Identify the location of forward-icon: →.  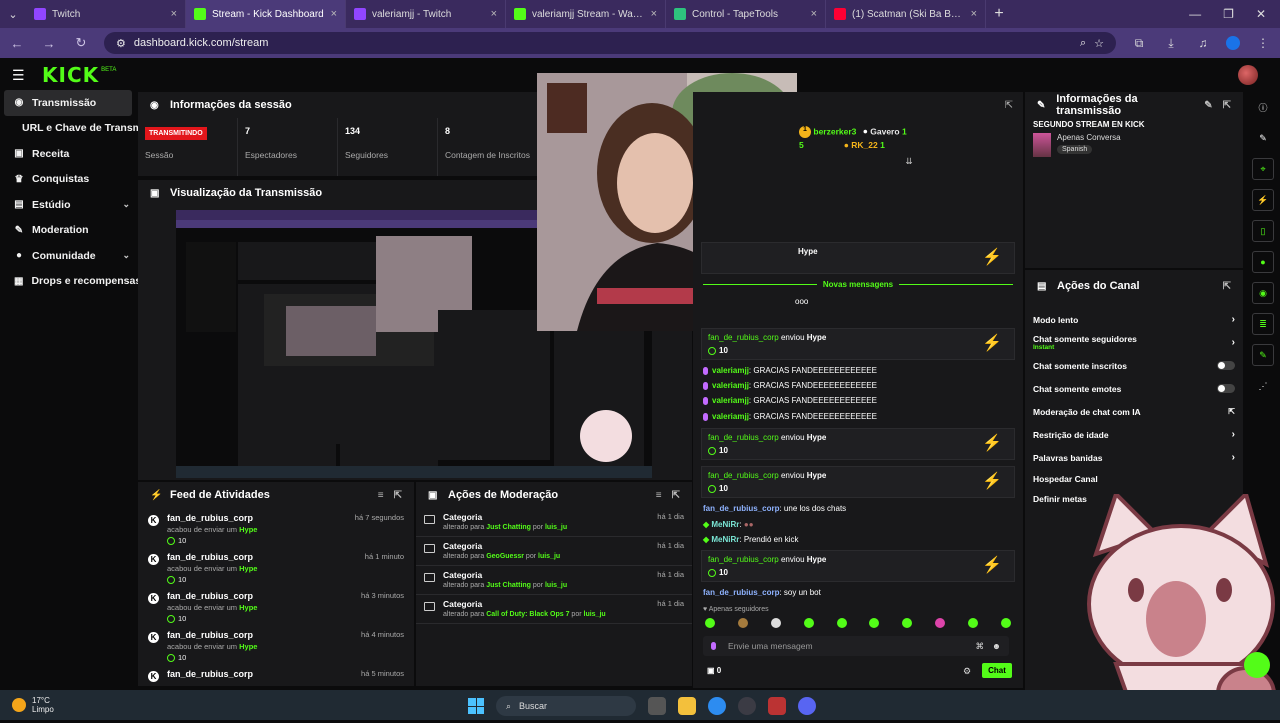
(49, 43).